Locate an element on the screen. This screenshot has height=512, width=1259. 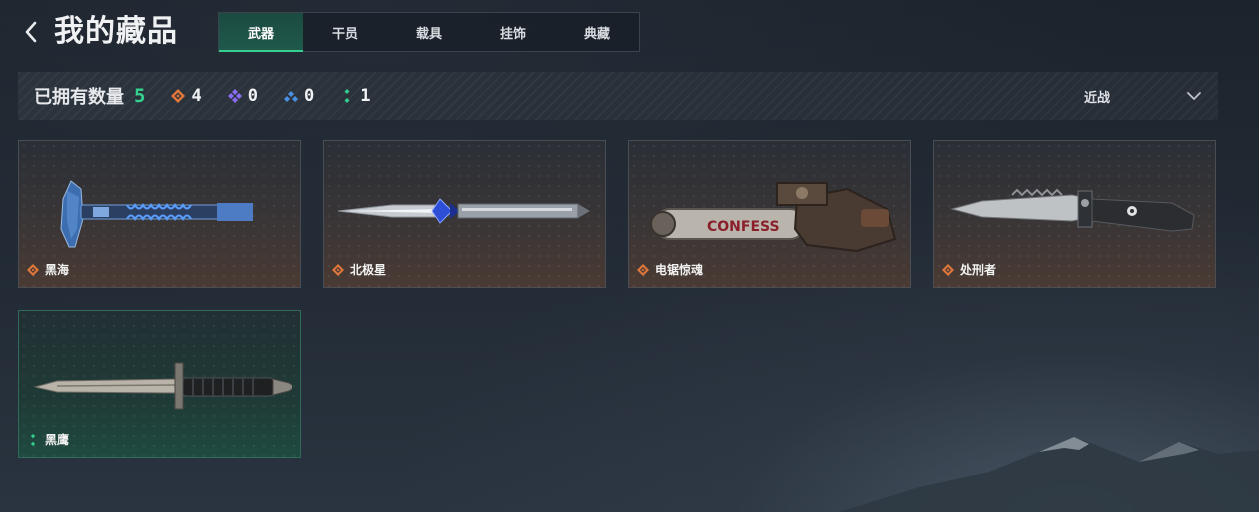
item-name-row: 处刑者 is located at coordinates (969, 269).